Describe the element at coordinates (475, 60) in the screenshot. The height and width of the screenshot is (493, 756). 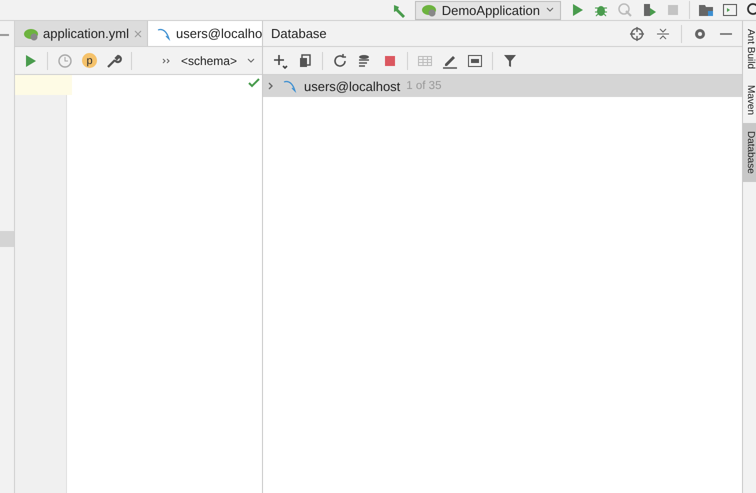
I see `query-console-icon` at that location.